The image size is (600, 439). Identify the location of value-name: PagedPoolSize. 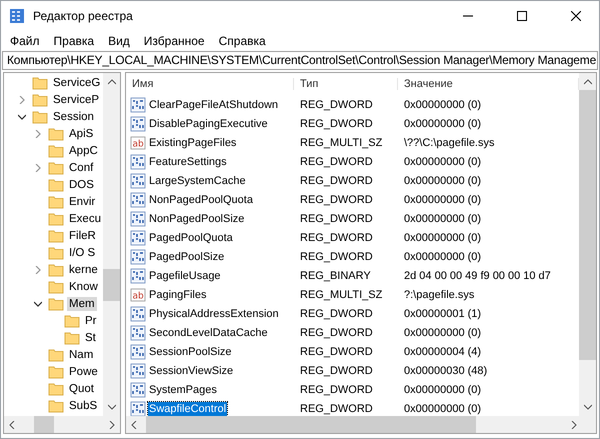
(187, 257).